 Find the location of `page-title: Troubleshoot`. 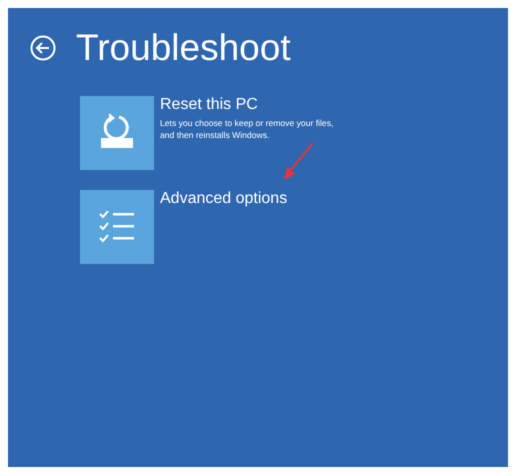

page-title: Troubleshoot is located at coordinates (183, 48).